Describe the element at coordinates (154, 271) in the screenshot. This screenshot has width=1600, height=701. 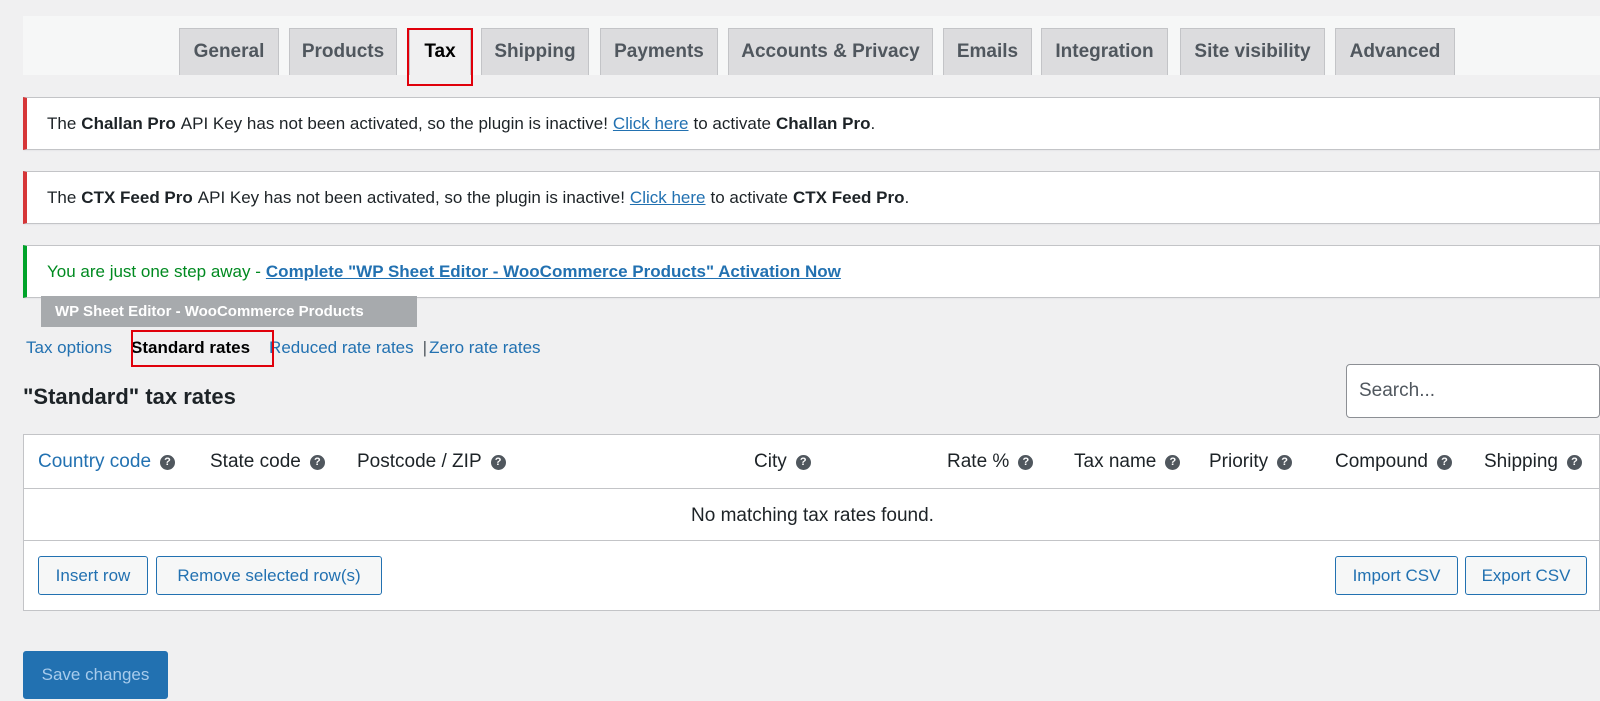
I see `notice-text: You are just one step away -` at that location.